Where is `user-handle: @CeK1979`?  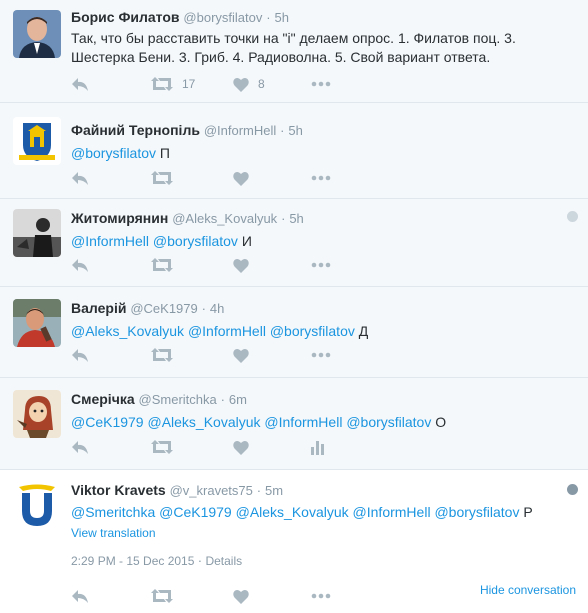
user-handle: @CeK1979 is located at coordinates (163, 308).